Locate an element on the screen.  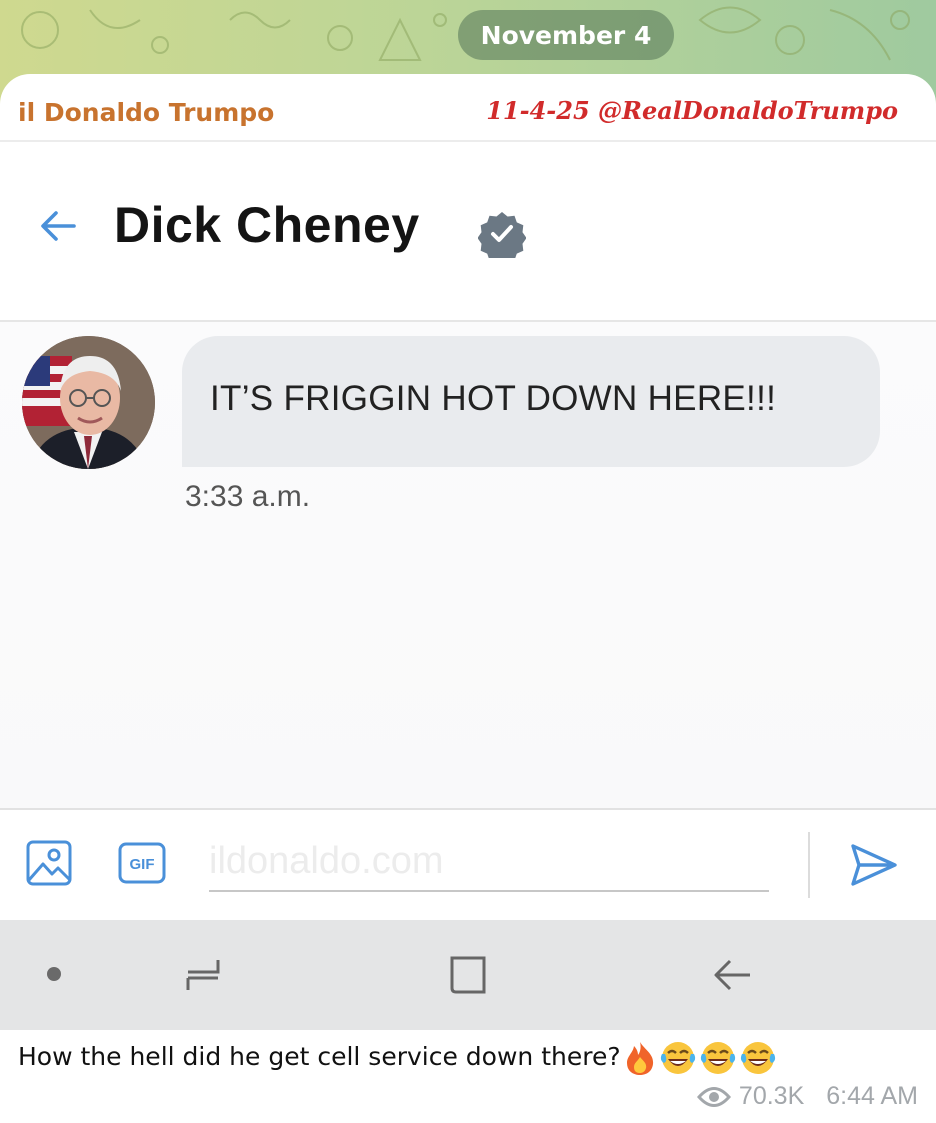
date-pill: November 4 is located at coordinates (566, 35).